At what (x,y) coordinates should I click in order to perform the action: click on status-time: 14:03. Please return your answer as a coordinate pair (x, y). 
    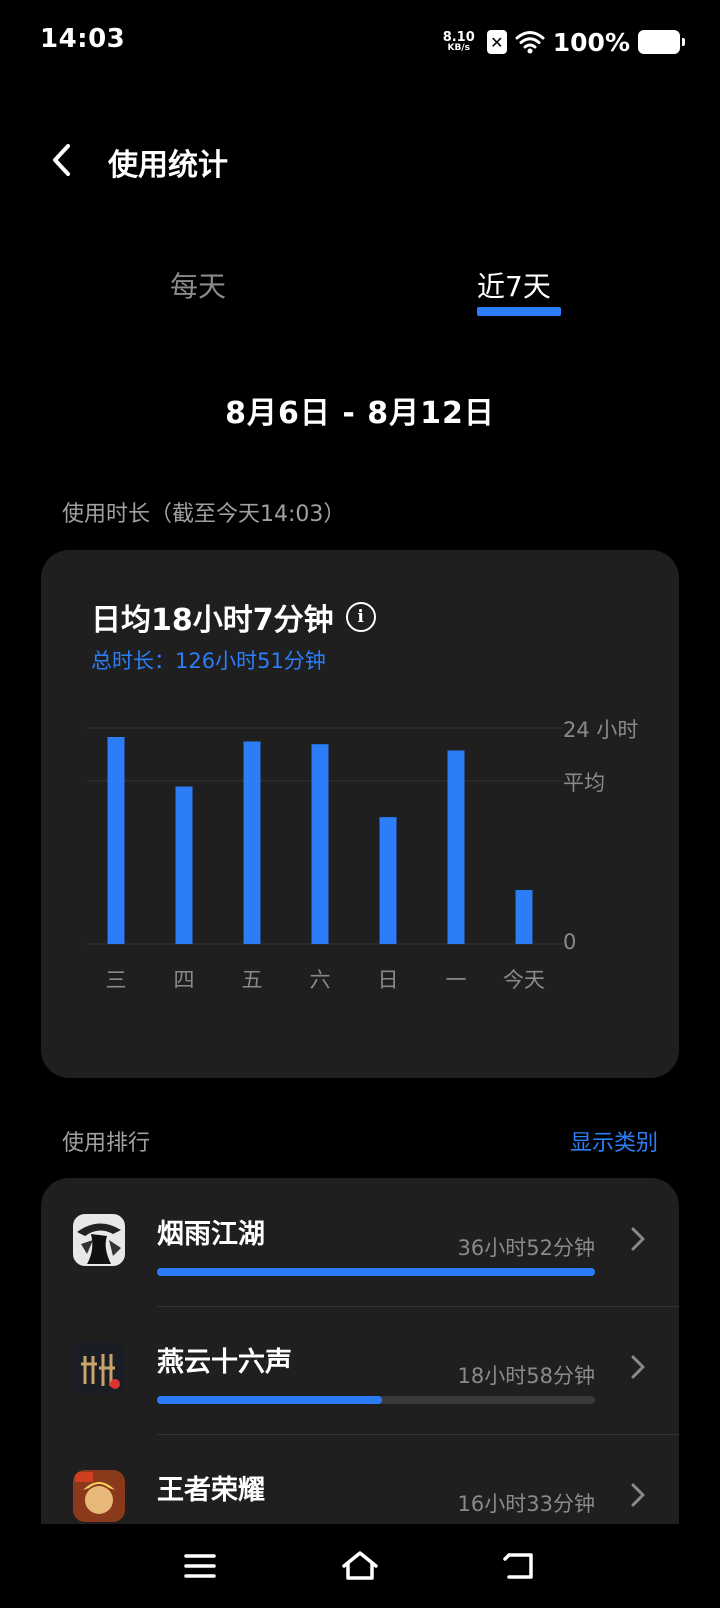
    Looking at the image, I should click on (83, 39).